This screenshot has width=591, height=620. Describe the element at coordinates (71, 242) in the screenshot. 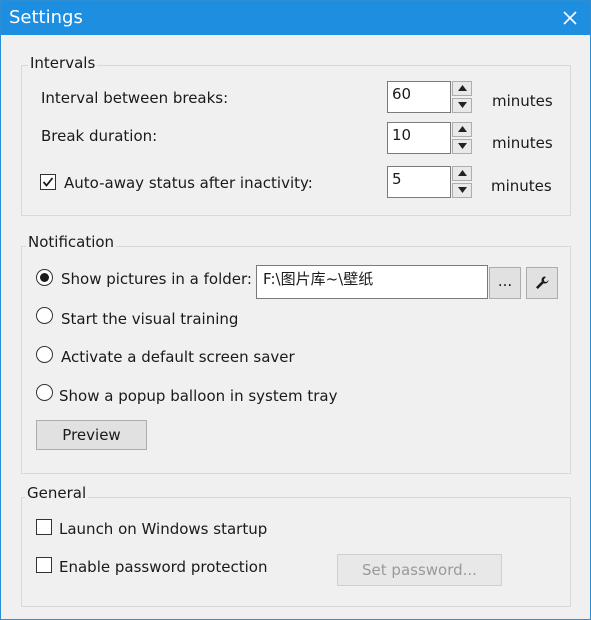

I see `notification-group-title: Notification` at that location.